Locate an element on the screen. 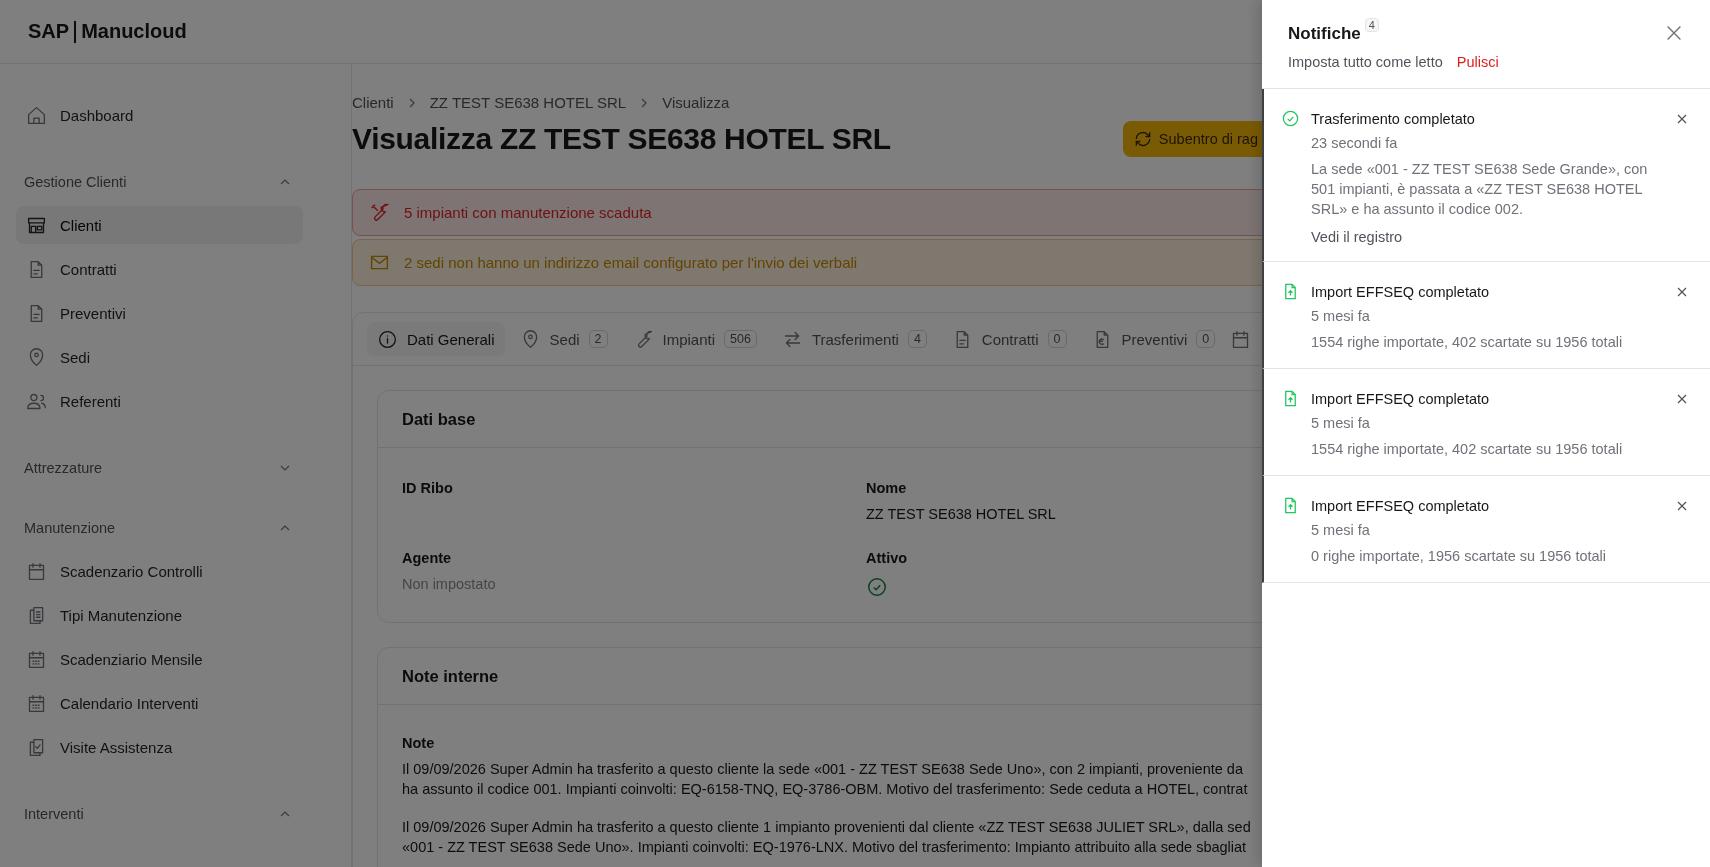 This screenshot has height=867, width=1710. count-badge: 506 is located at coordinates (740, 339).